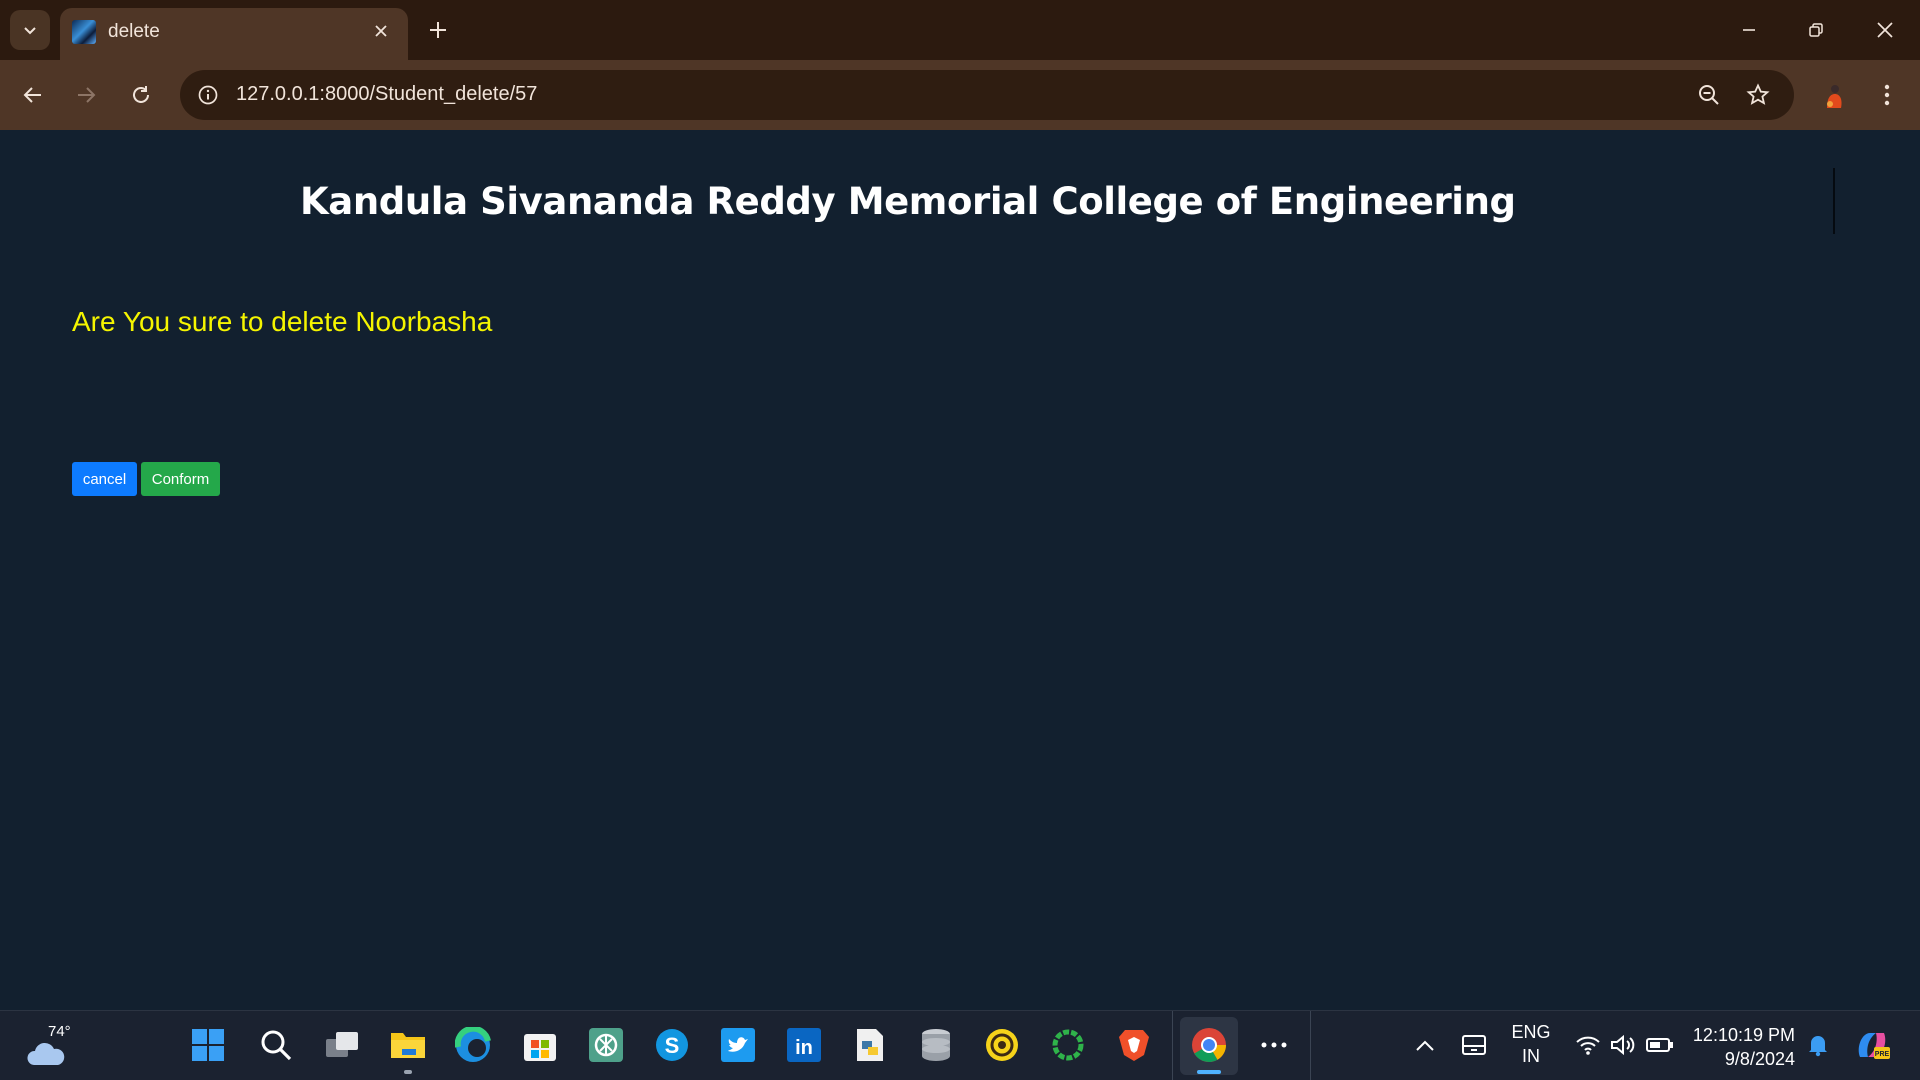  I want to click on system-clock: 12:10:19 PM 9/8/2024, so click(1744, 1047).